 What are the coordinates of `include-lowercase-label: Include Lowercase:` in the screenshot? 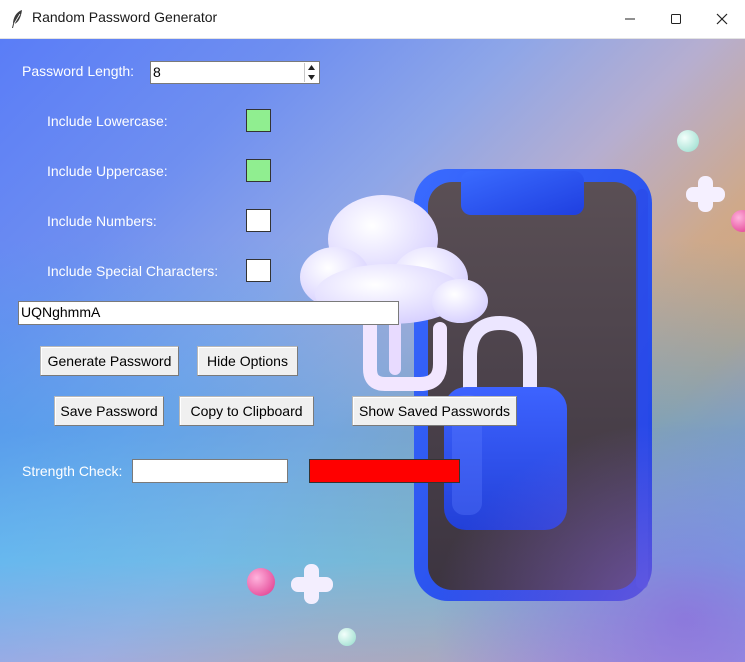 It's located at (107, 121).